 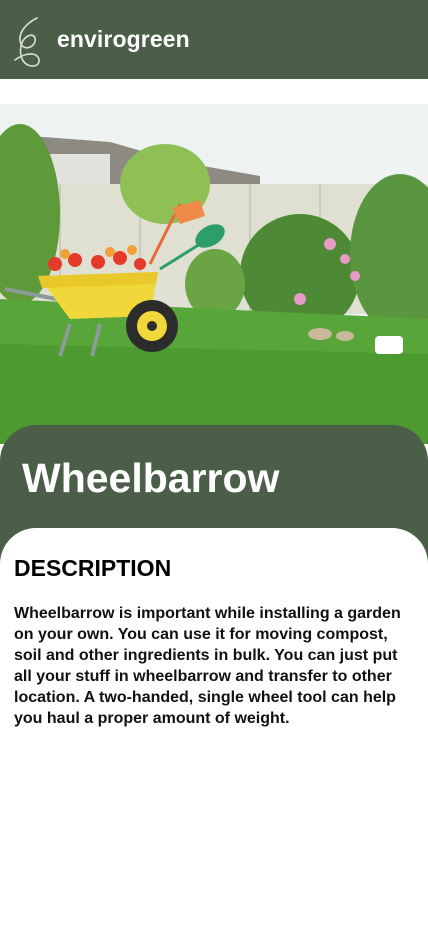 I want to click on brand-name: envirogreen, so click(x=123, y=39).